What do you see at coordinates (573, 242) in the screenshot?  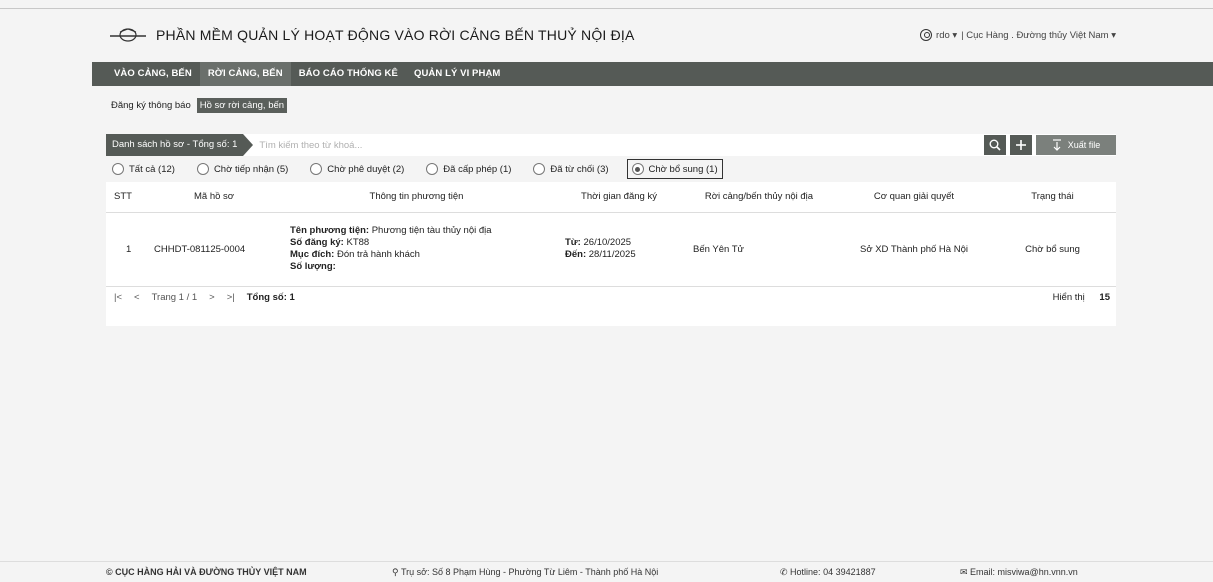 I see `from-label: Từ:` at bounding box center [573, 242].